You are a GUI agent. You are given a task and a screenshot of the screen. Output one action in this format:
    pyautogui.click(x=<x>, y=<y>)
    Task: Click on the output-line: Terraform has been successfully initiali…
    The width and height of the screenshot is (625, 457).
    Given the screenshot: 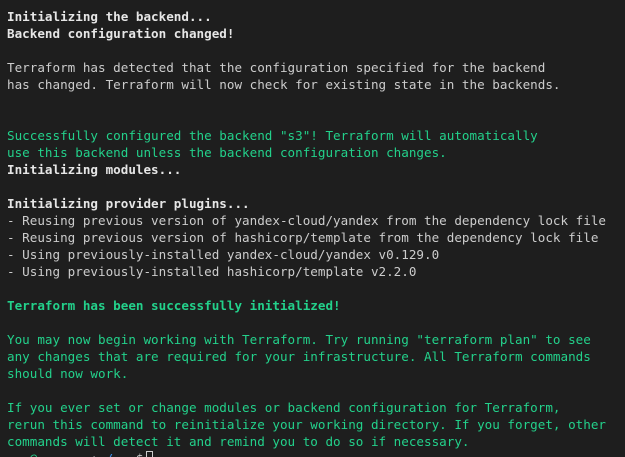 What is the action you would take?
    pyautogui.click(x=174, y=305)
    